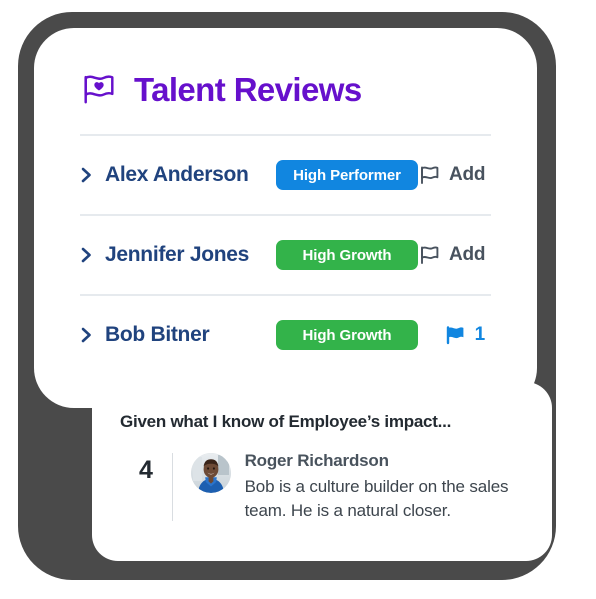 The image size is (596, 599). I want to click on reviewer-name: Roger Richardson, so click(316, 460).